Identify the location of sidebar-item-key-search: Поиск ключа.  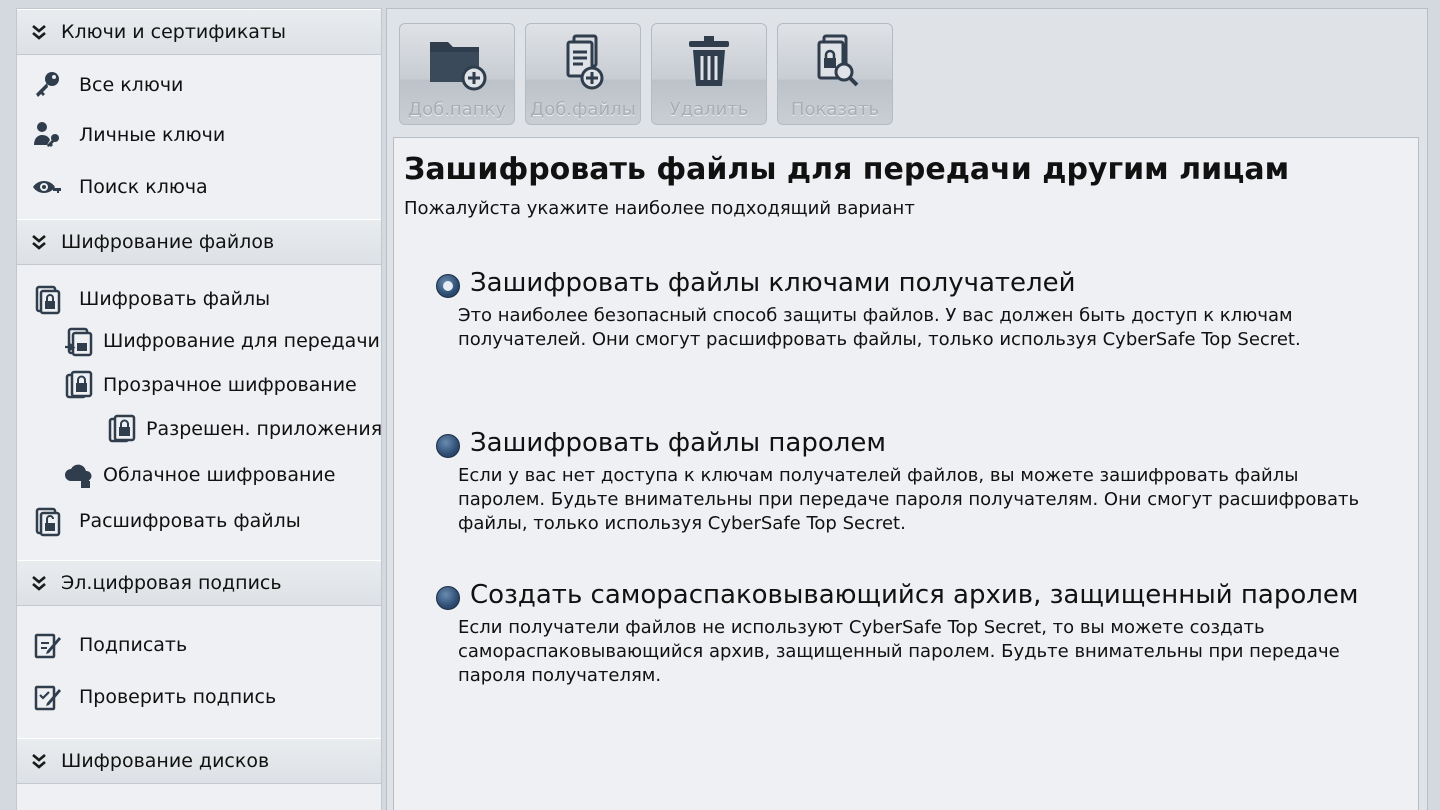
(118, 187).